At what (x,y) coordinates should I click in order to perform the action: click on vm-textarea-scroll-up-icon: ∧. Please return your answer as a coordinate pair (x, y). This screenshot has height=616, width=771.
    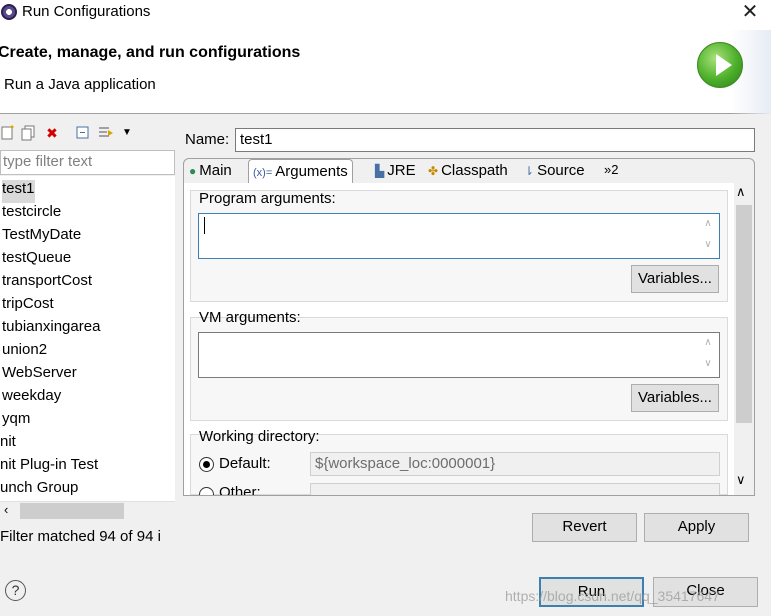
    Looking at the image, I should click on (708, 343).